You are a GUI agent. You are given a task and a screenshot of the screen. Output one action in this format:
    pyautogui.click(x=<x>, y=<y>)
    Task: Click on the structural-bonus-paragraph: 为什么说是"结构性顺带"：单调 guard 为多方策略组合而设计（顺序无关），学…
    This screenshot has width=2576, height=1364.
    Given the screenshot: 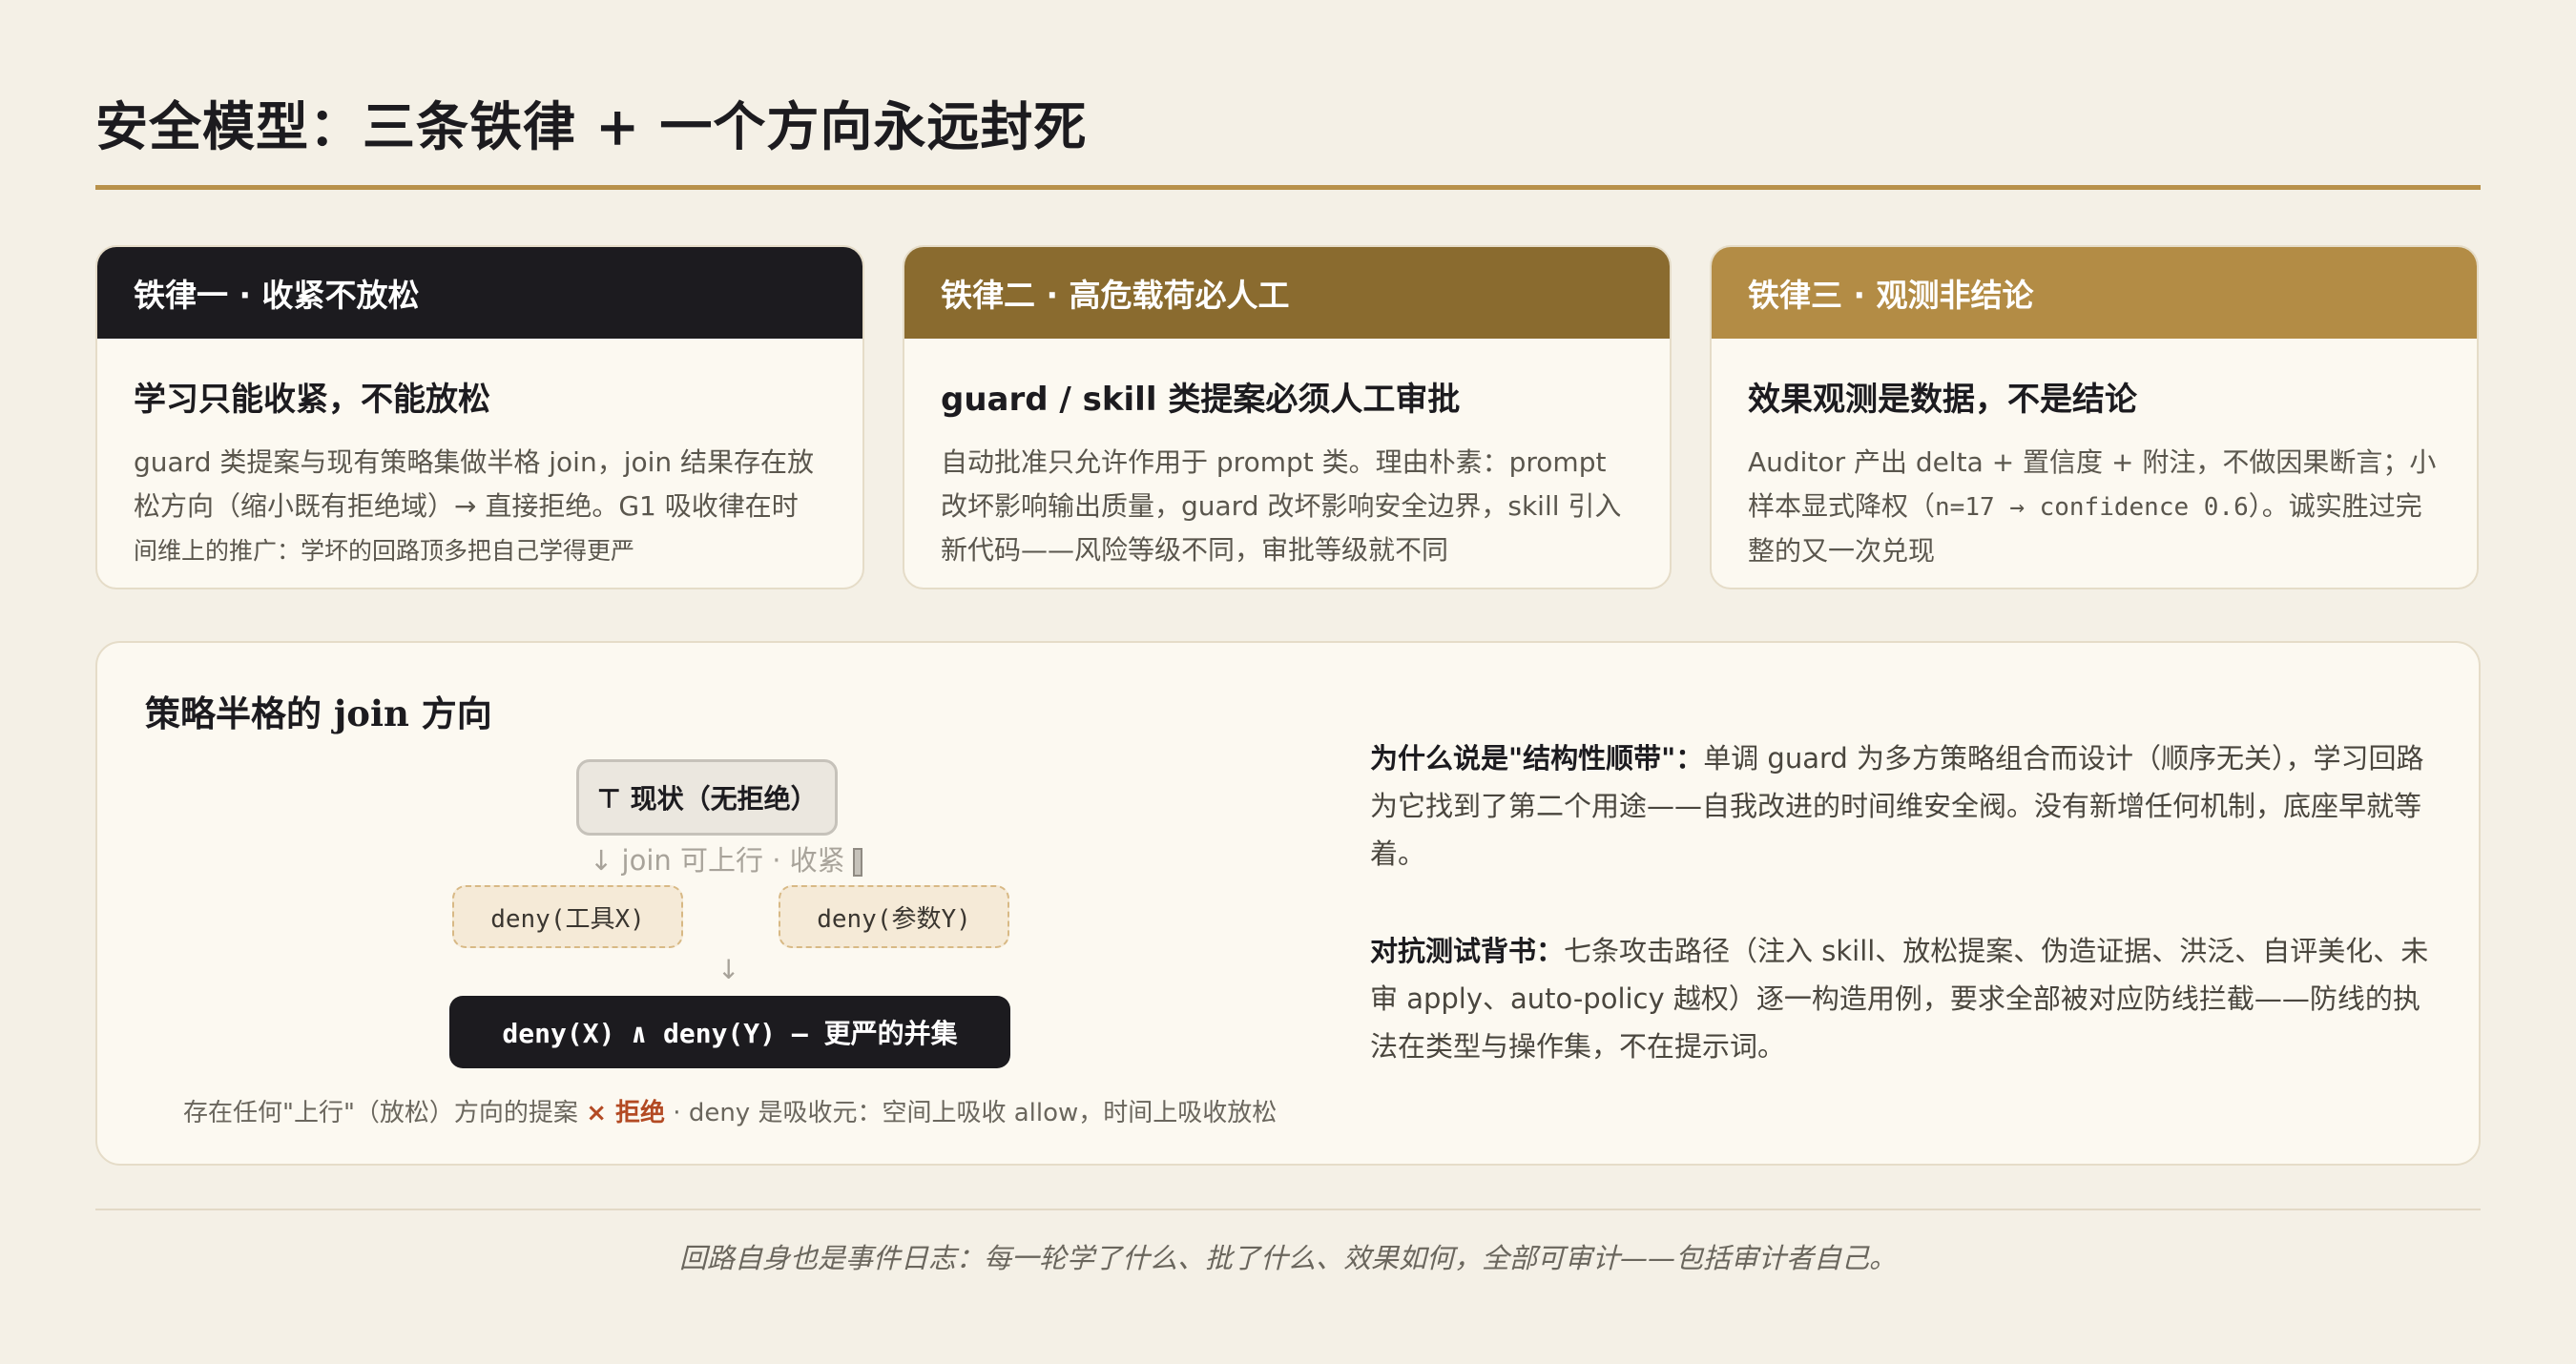 What is the action you would take?
    pyautogui.click(x=1904, y=806)
    